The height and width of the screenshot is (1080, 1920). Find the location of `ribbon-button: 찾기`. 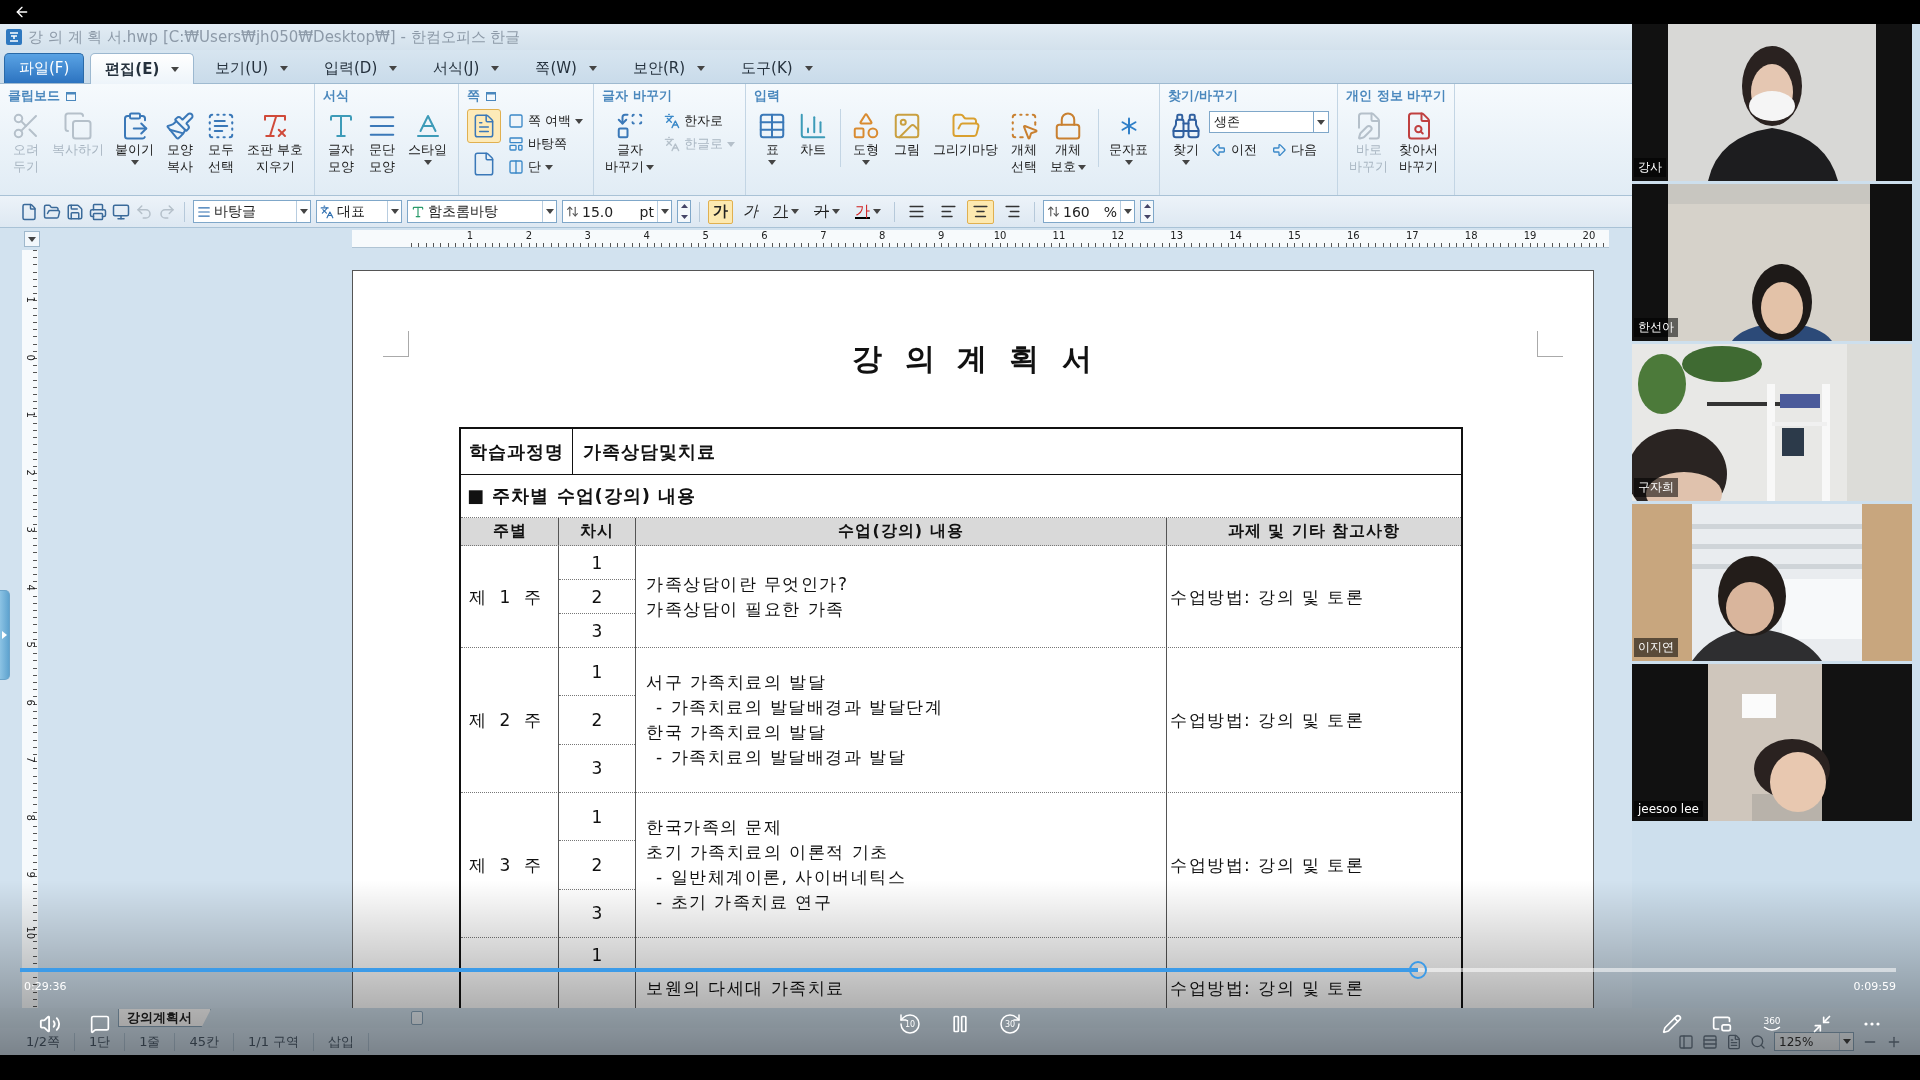

ribbon-button: 찾기 is located at coordinates (1186, 138).